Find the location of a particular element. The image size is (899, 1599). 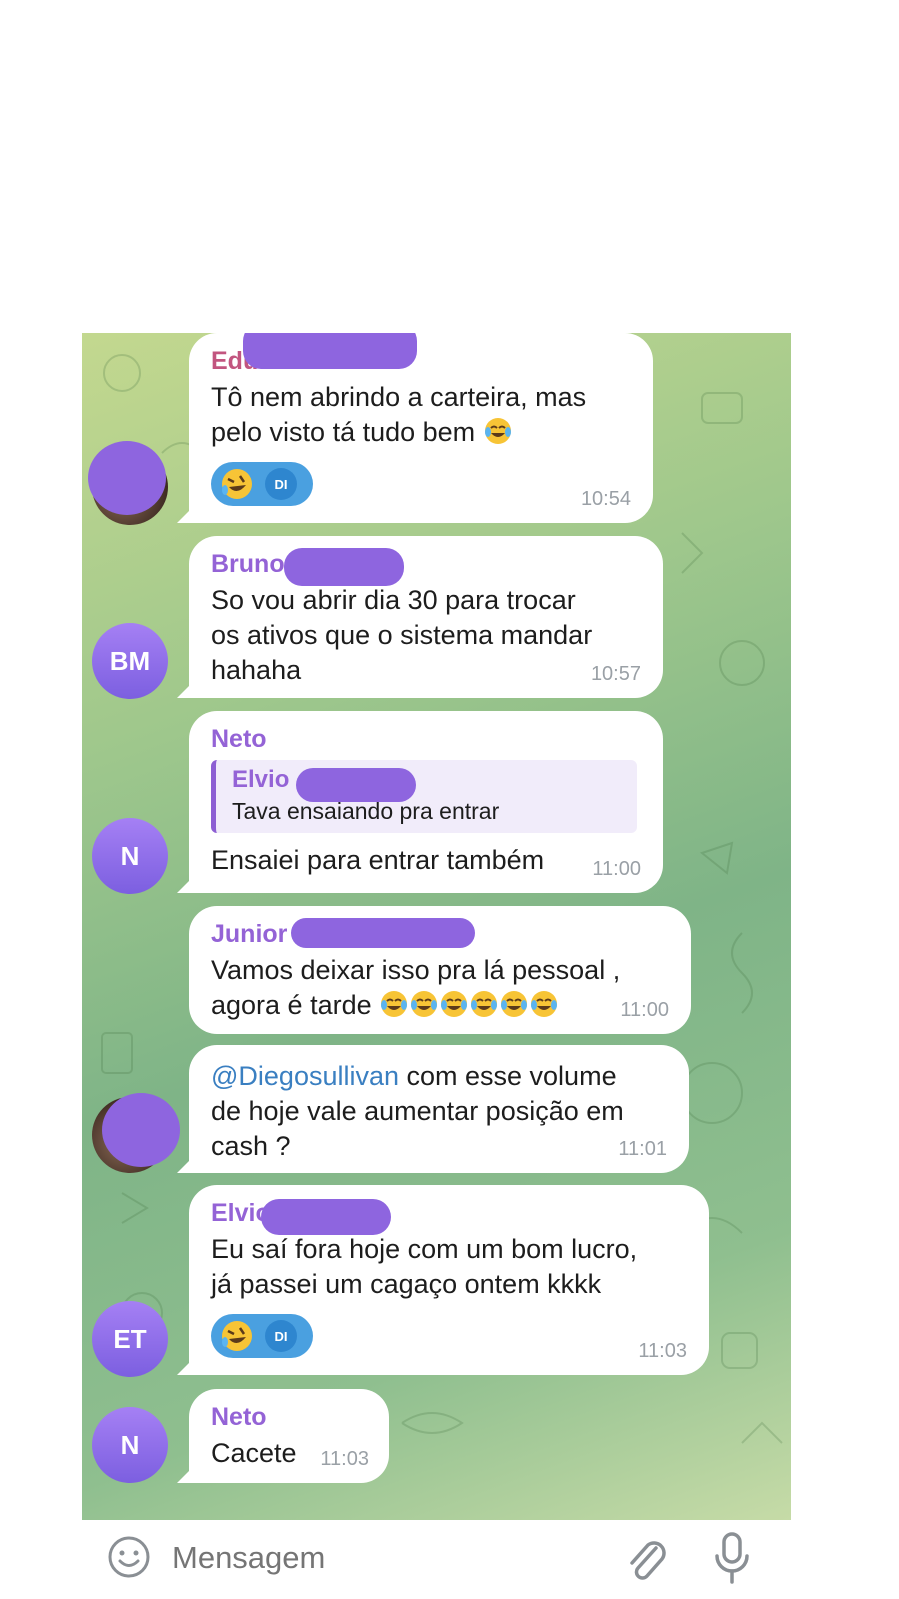

message-time: 10:54 is located at coordinates (605, 499).